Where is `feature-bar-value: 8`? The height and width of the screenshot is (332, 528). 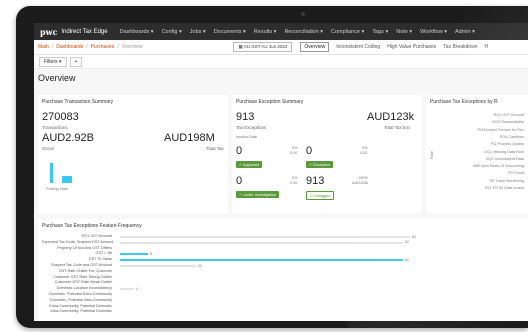
feature-bar-value: 8 is located at coordinates (151, 253).